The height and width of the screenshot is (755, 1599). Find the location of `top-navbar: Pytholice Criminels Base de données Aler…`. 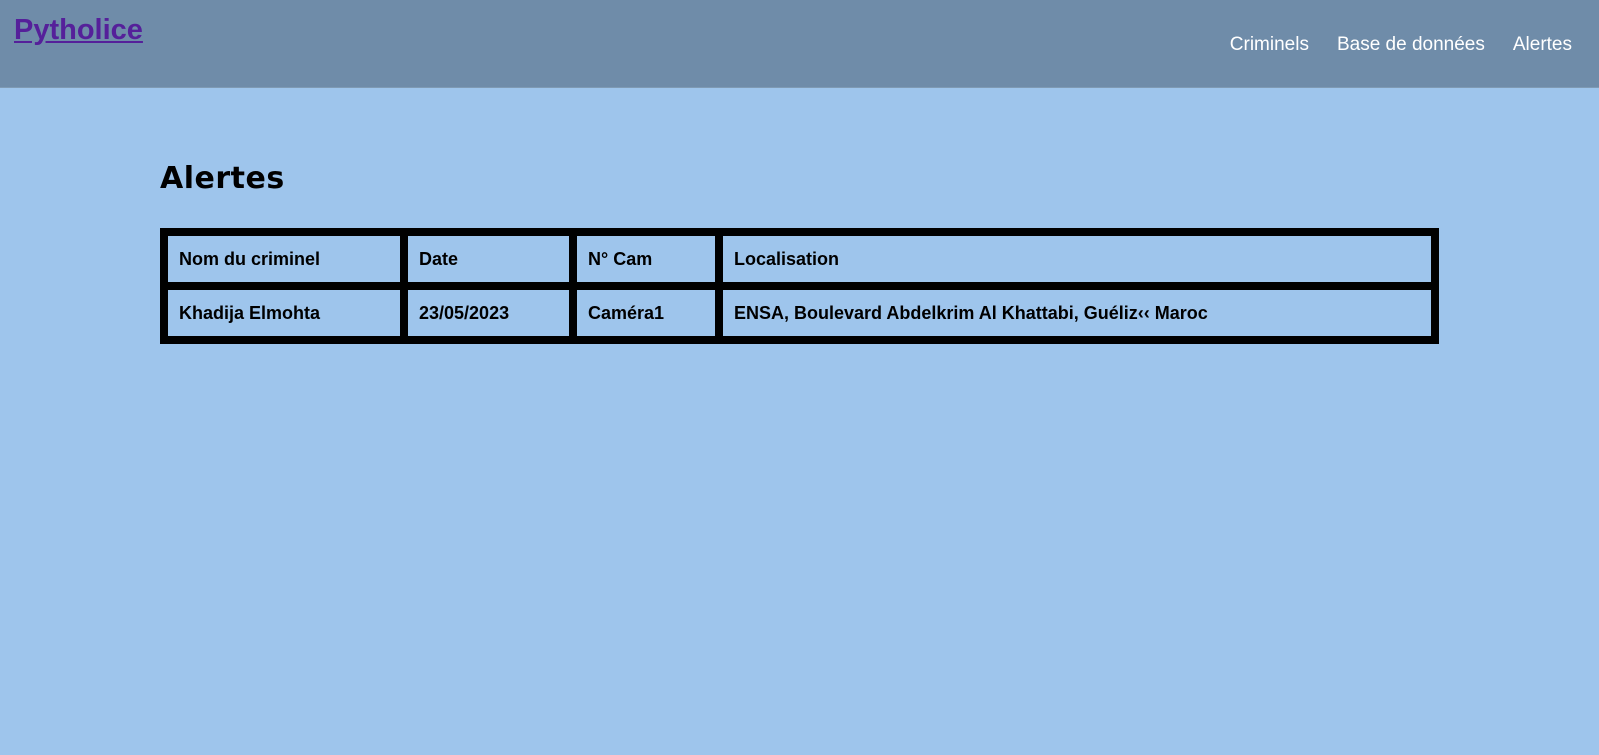

top-navbar: Pytholice Criminels Base de données Aler… is located at coordinates (799, 44).